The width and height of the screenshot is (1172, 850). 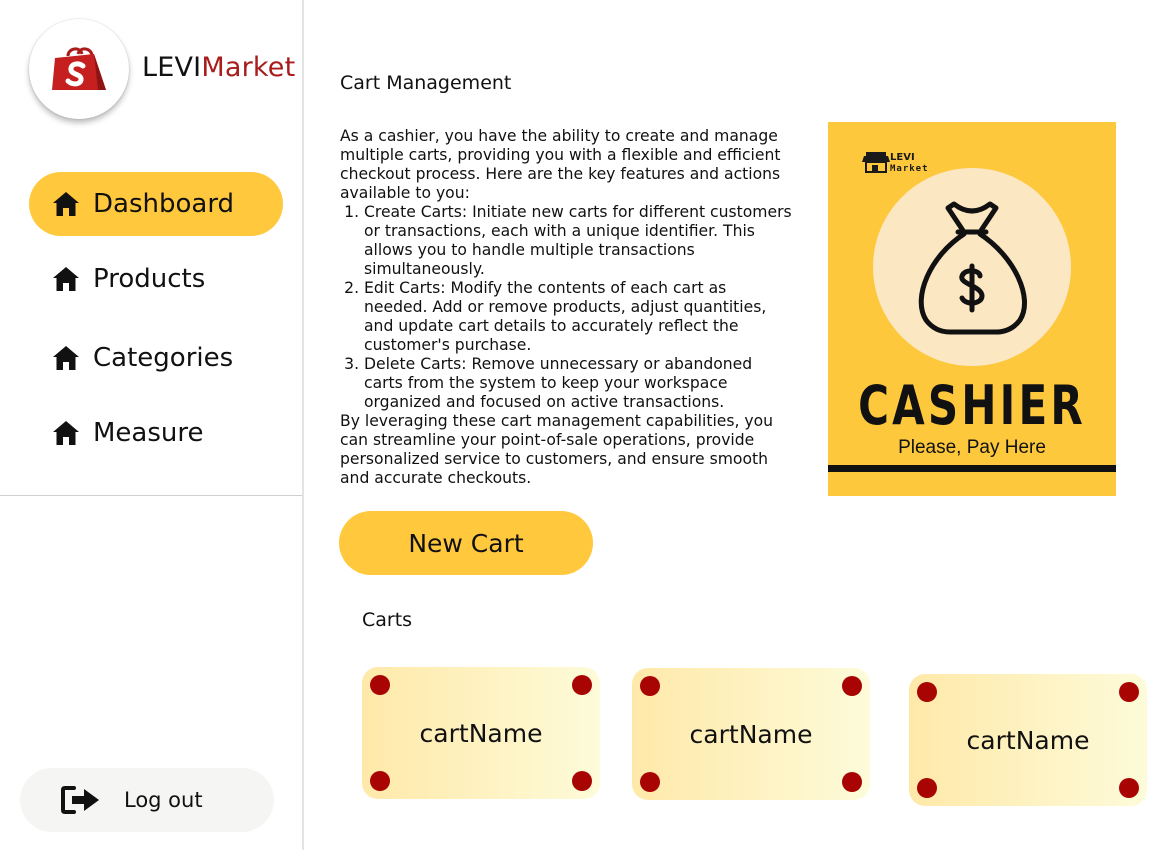 What do you see at coordinates (248, 67) in the screenshot?
I see `brand-name-part2: Market` at bounding box center [248, 67].